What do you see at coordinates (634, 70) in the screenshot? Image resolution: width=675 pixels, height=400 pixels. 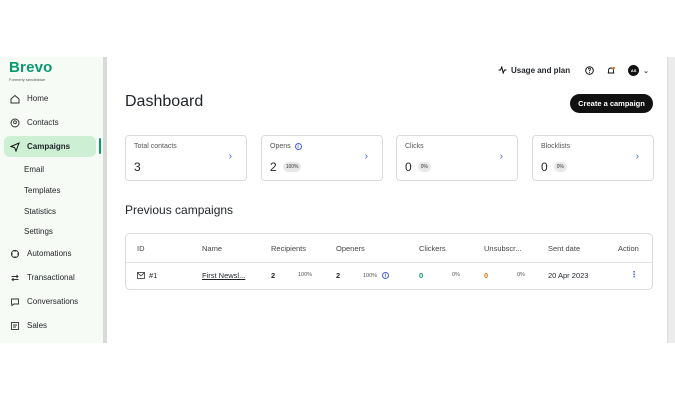 I see `avatar: AS` at bounding box center [634, 70].